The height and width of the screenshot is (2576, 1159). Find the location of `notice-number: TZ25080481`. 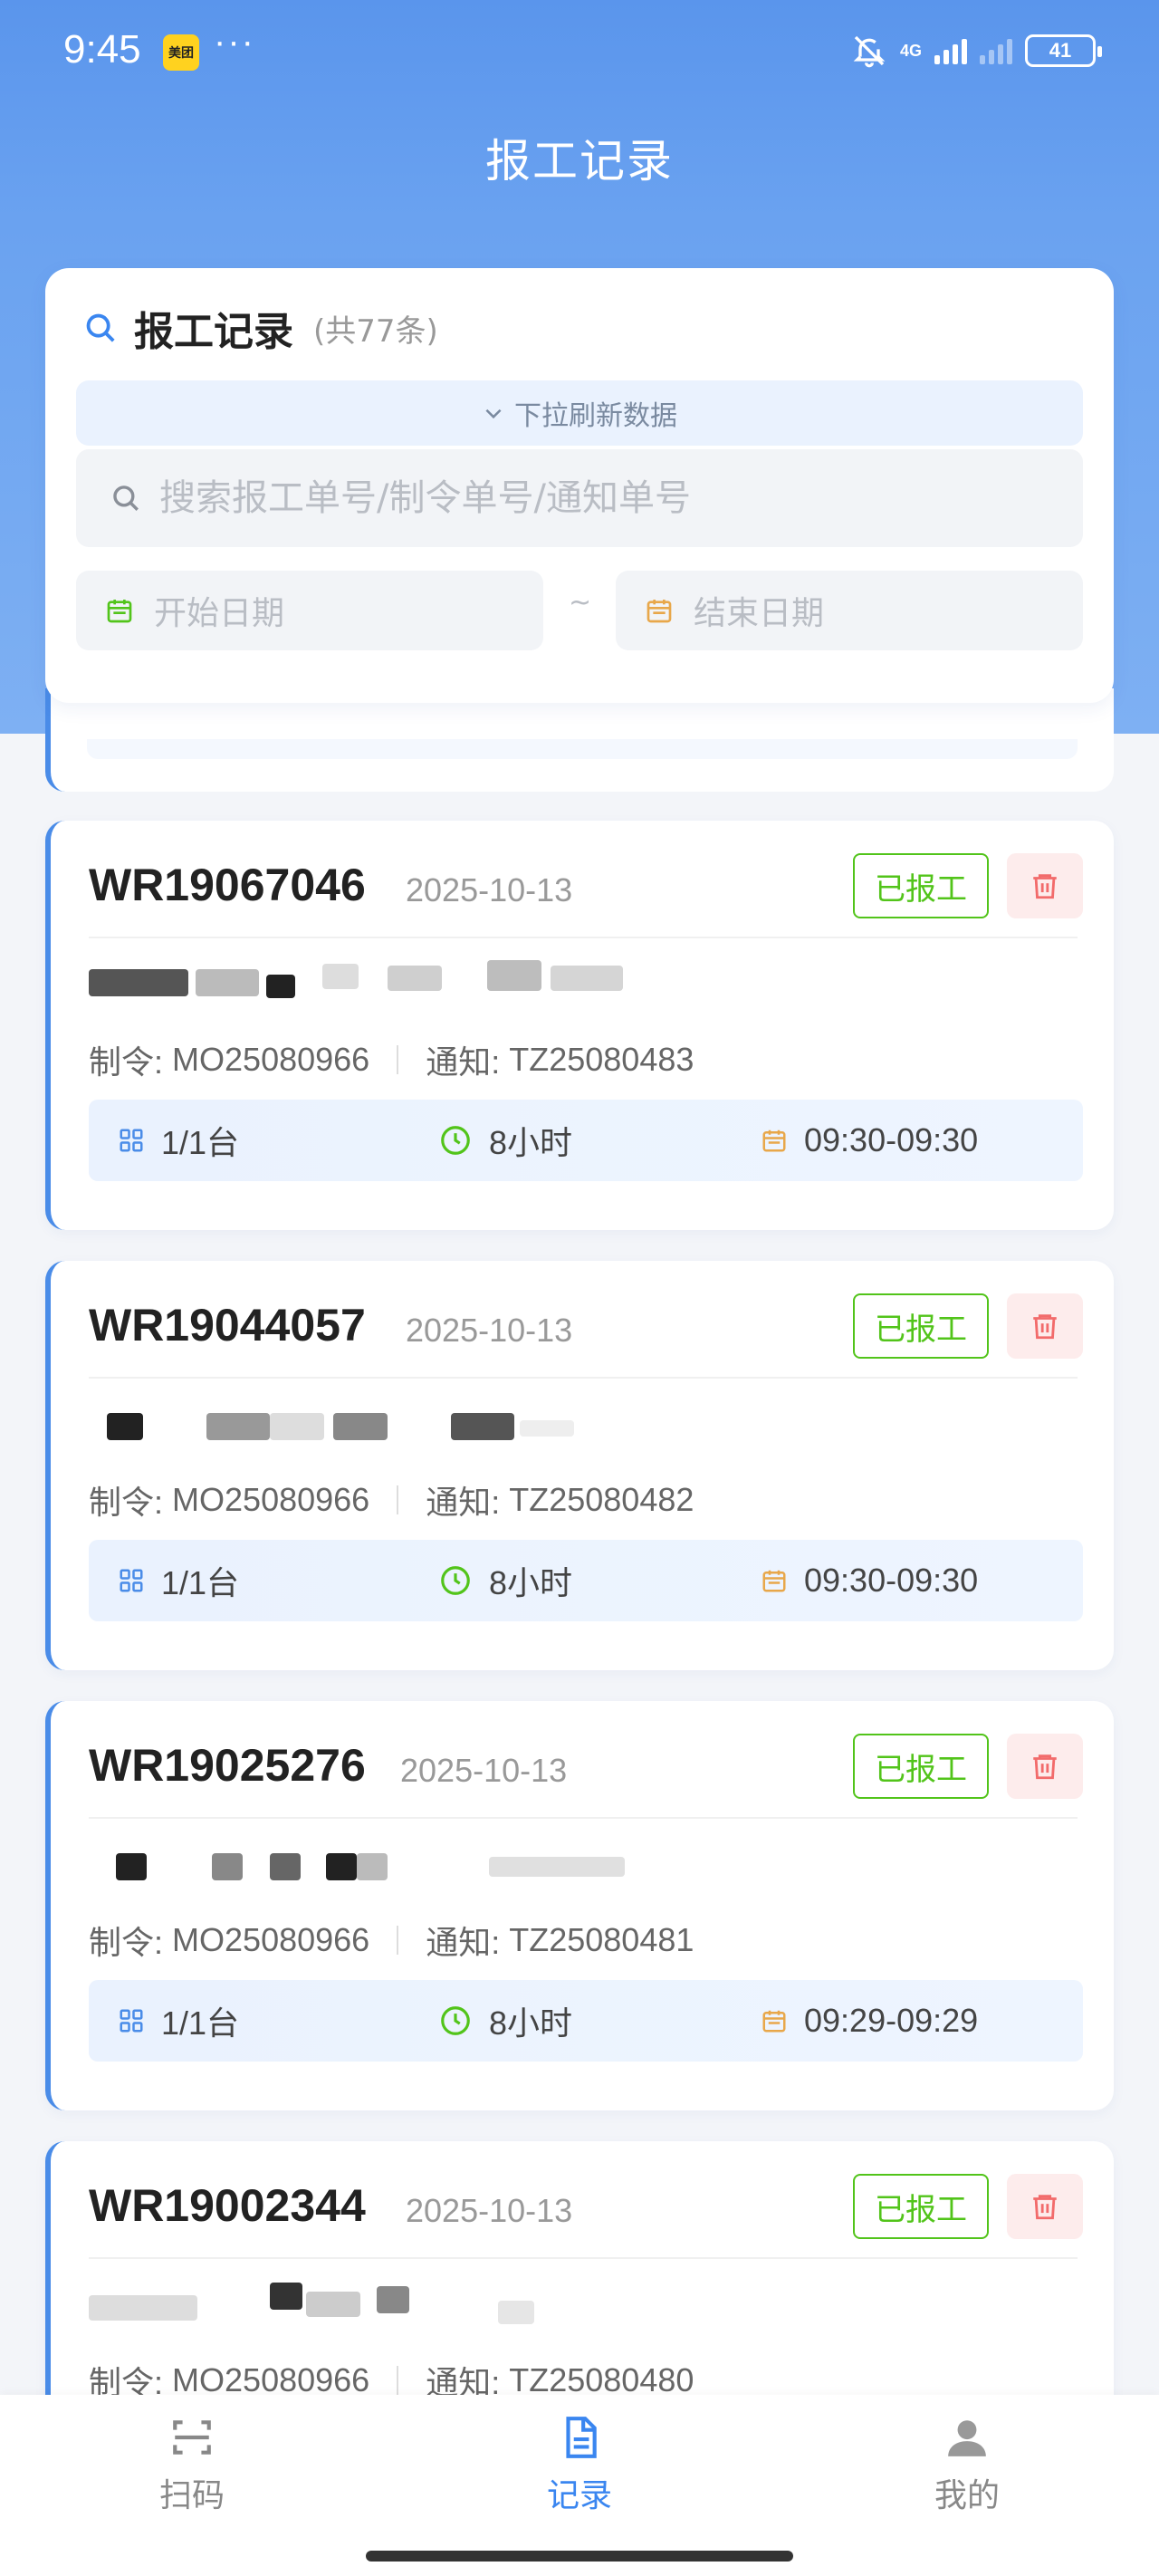

notice-number: TZ25080481 is located at coordinates (602, 1939).